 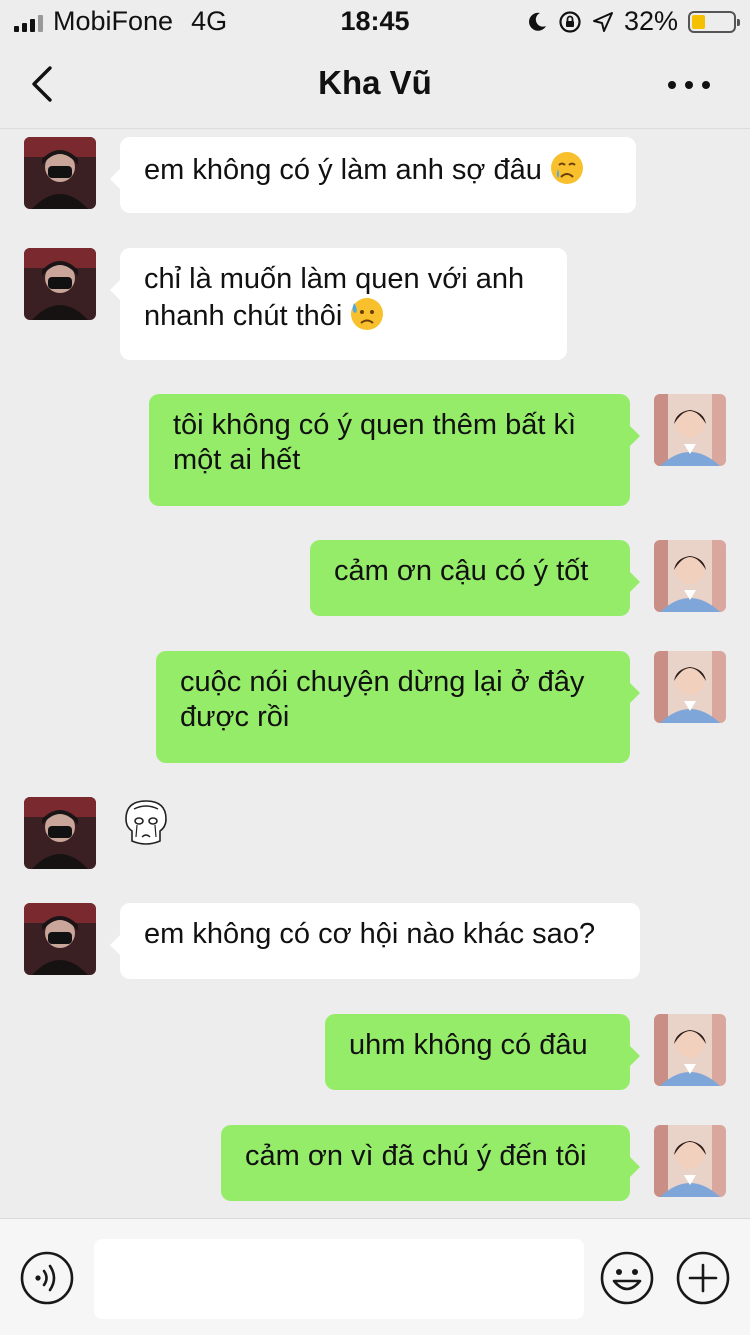 I want to click on message-bubble: cảm ơn cậu có ý tốt, so click(x=475, y=578).